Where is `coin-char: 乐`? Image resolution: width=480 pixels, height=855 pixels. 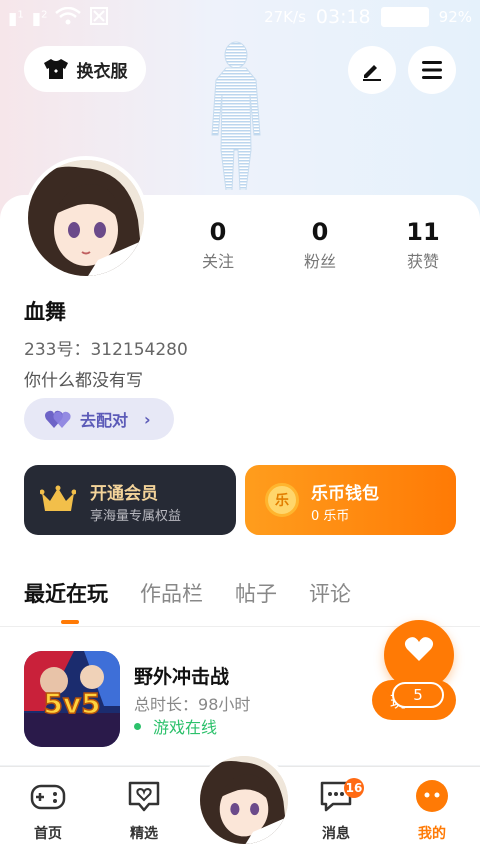 coin-char: 乐 is located at coordinates (282, 501).